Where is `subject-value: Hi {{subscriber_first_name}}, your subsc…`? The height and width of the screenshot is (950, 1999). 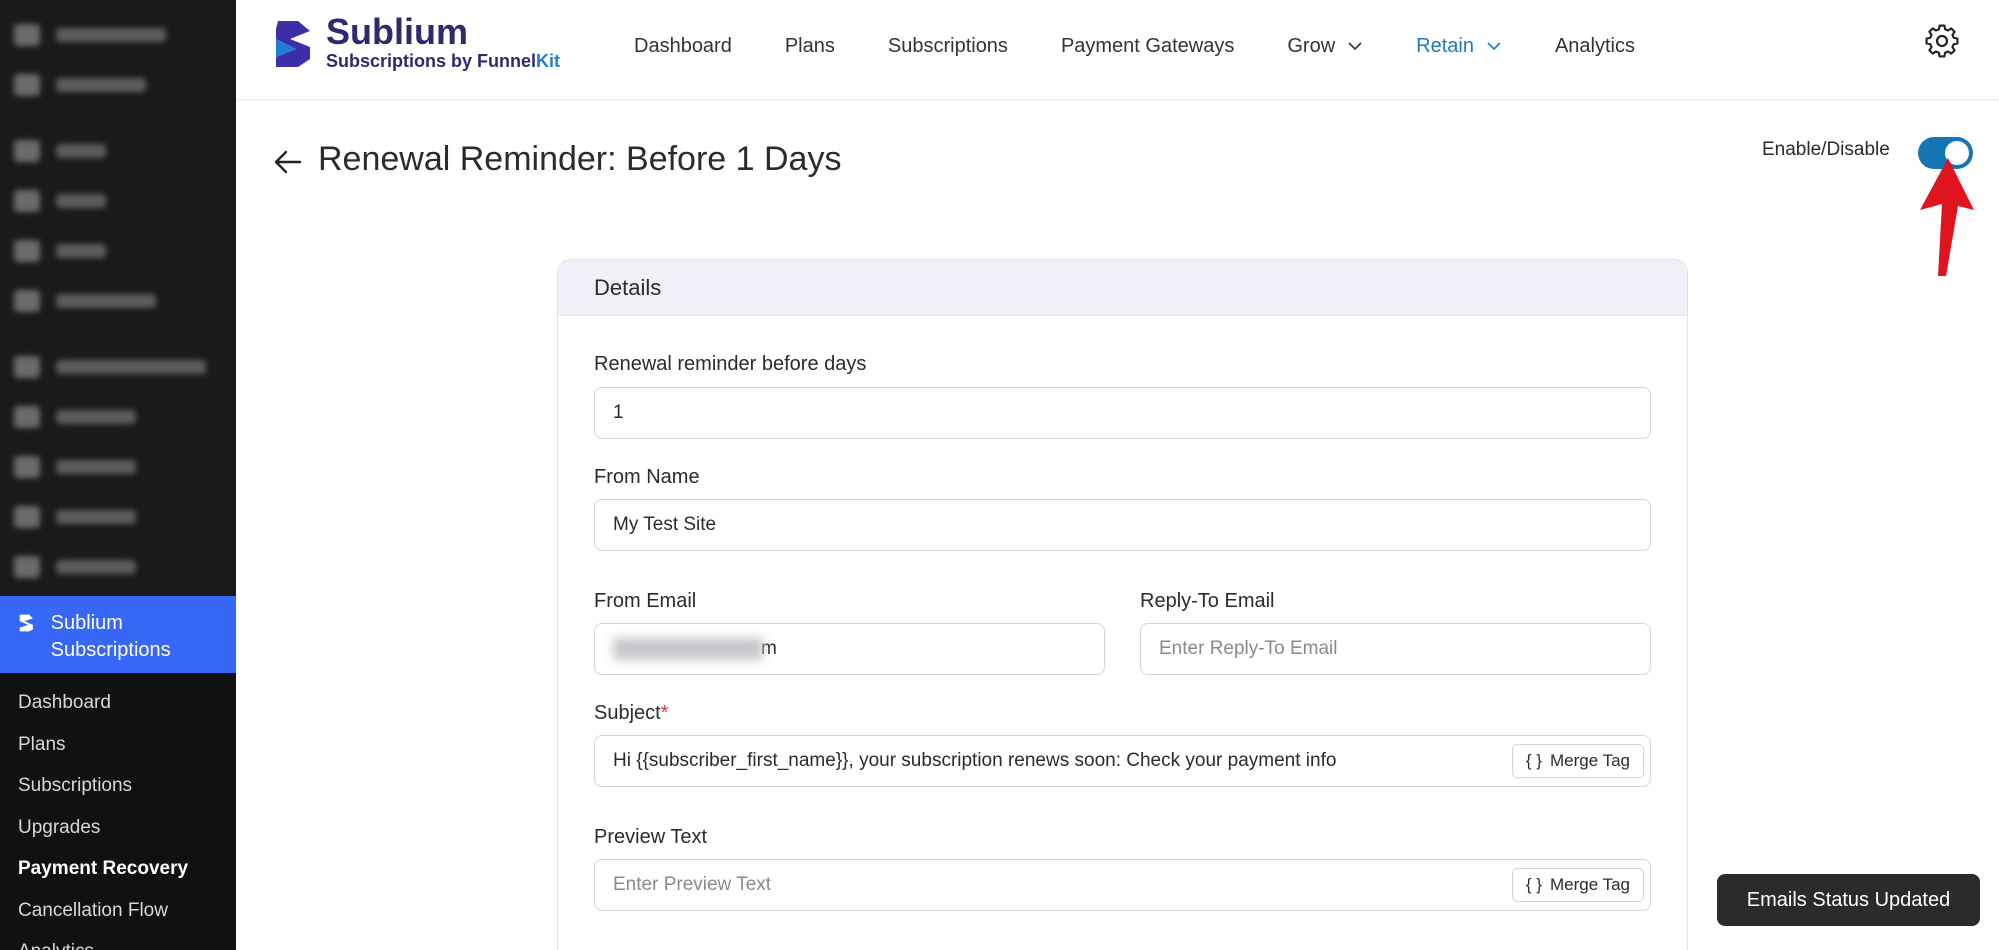 subject-value: Hi {{subscriber_first_name}}, your subsc… is located at coordinates (975, 760).